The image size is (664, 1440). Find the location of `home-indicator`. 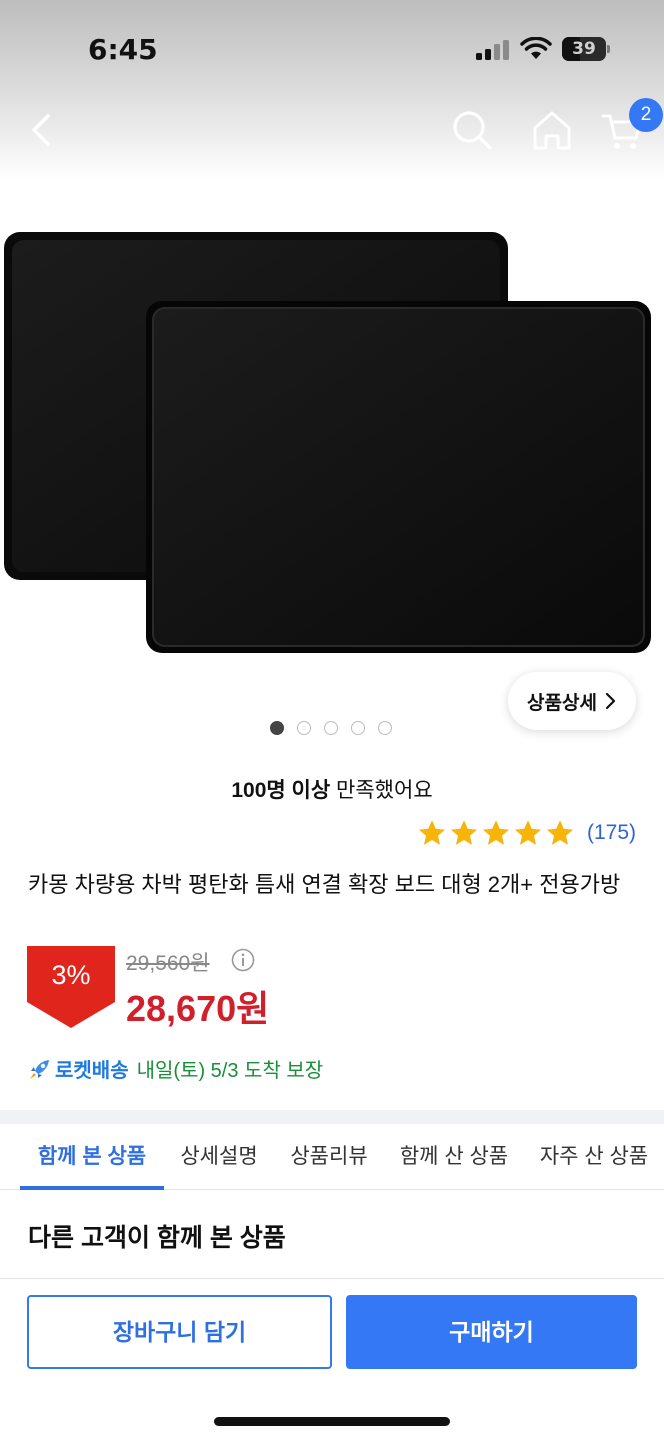

home-indicator is located at coordinates (332, 1421).